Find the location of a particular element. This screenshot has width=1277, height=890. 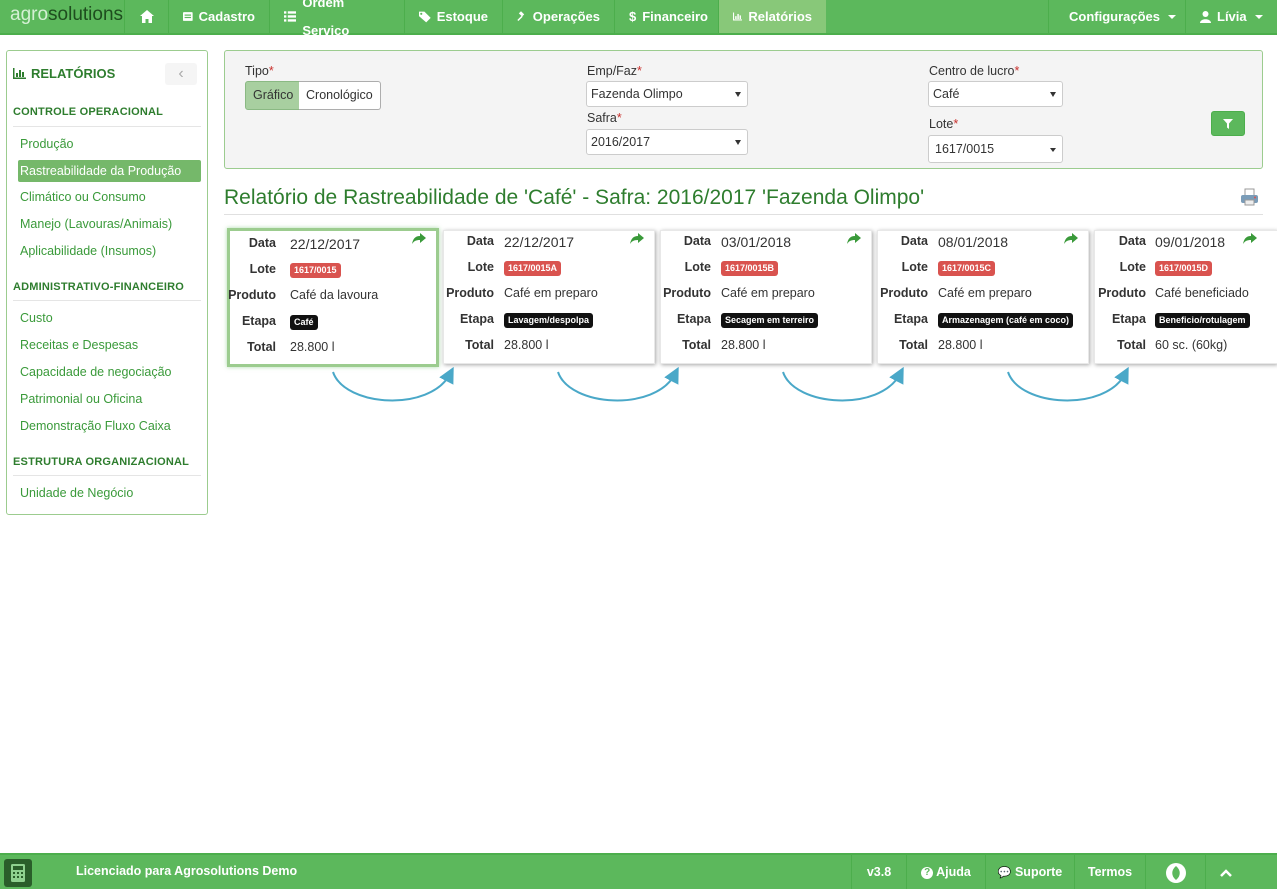

sidebar-item-fluxo-caixa: Demonstração Fluxo Caixa is located at coordinates (109, 426).